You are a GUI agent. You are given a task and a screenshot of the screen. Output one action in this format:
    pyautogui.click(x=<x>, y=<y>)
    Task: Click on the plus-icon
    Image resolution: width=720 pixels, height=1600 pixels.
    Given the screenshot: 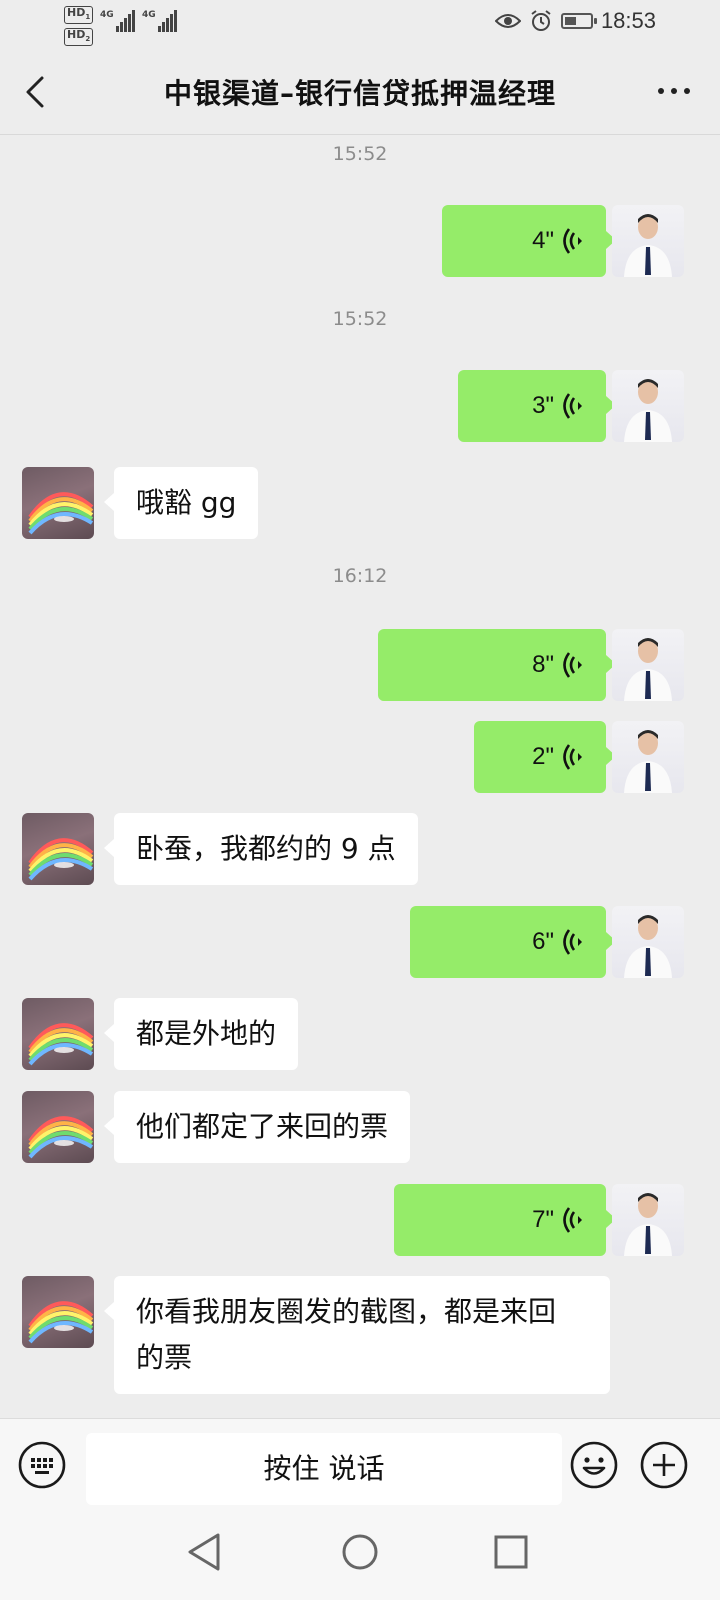 What is the action you would take?
    pyautogui.click(x=664, y=1465)
    